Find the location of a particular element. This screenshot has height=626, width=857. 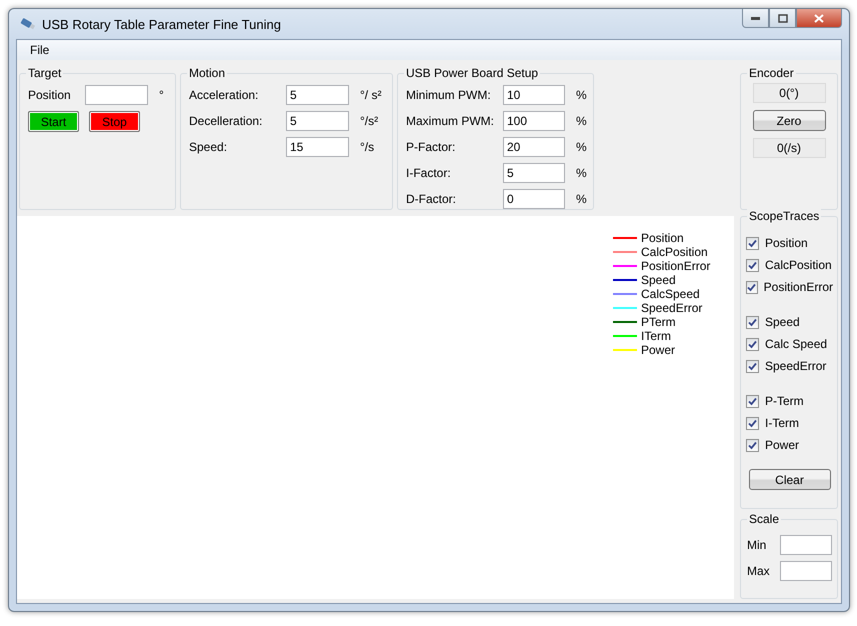

close-button is located at coordinates (819, 18).